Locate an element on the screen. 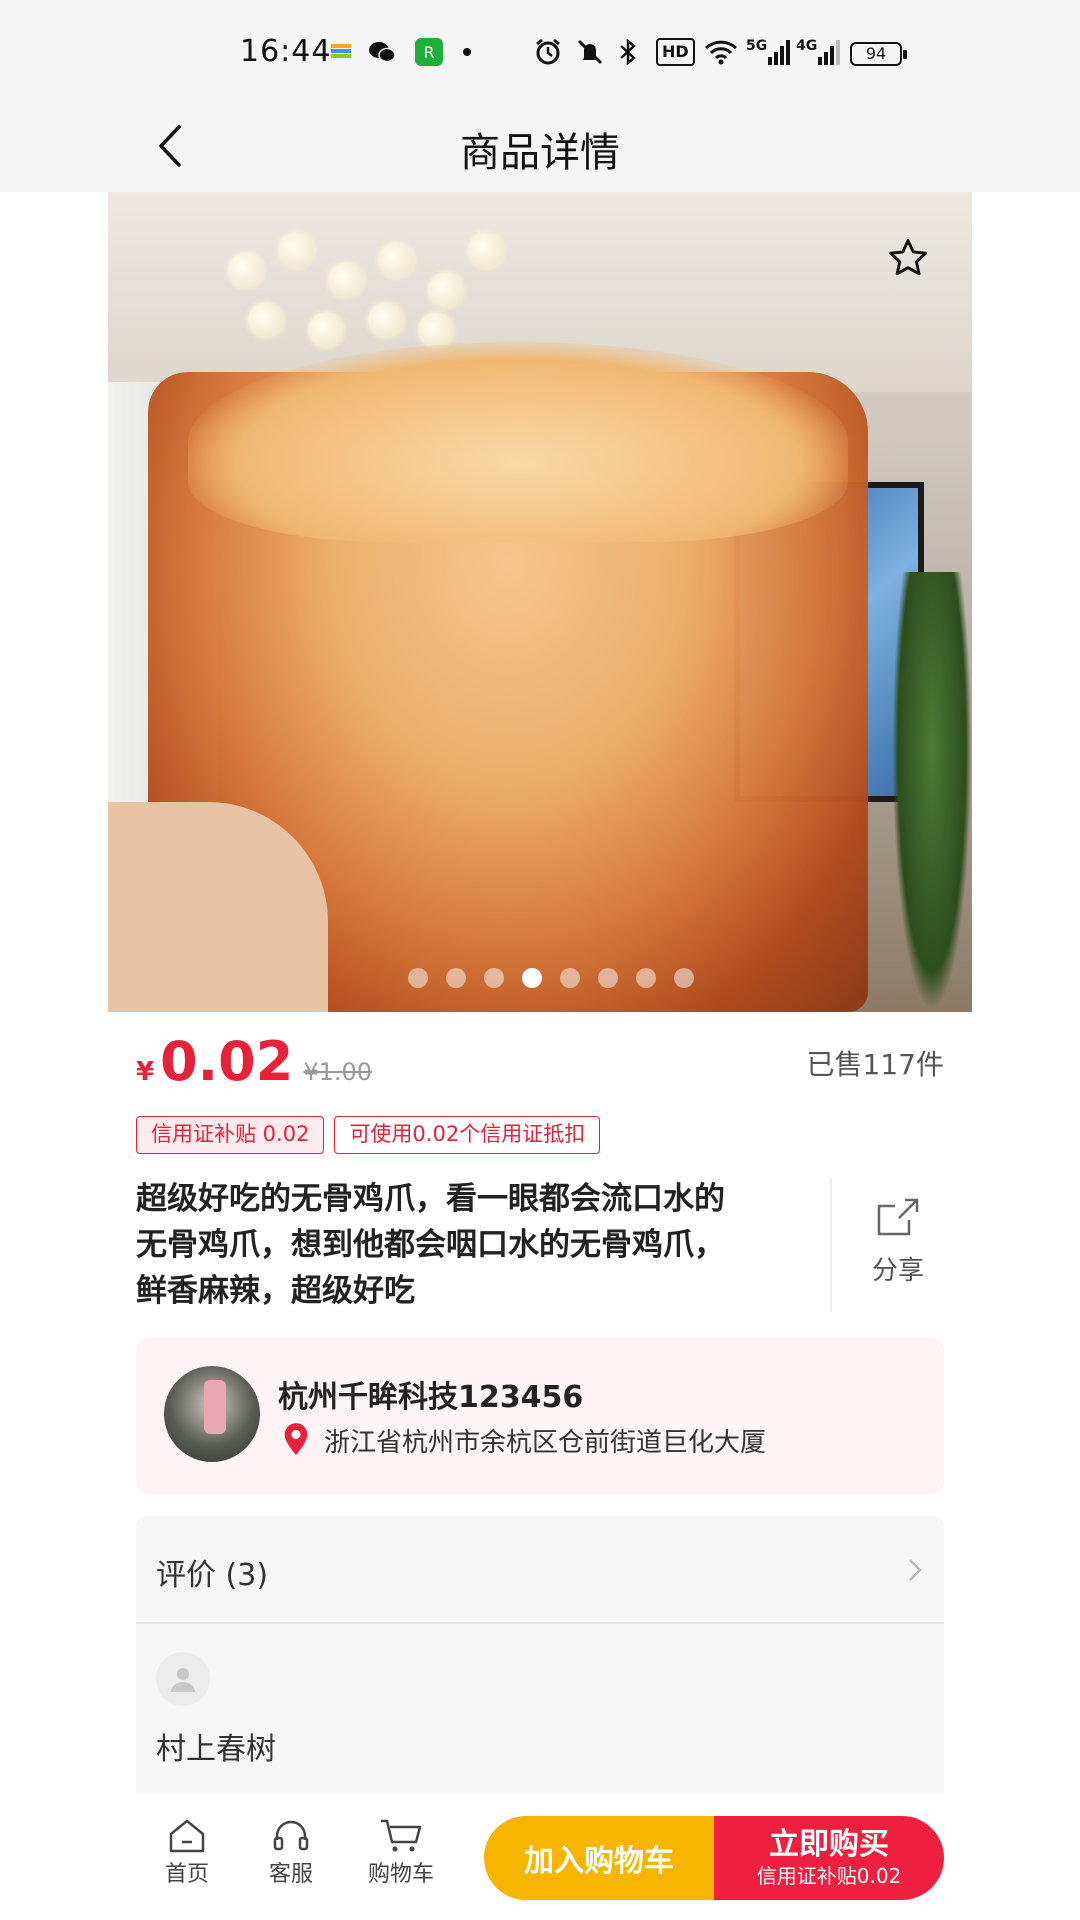 This screenshot has height=1920, width=1080. carousel-indicator is located at coordinates (540, 978).